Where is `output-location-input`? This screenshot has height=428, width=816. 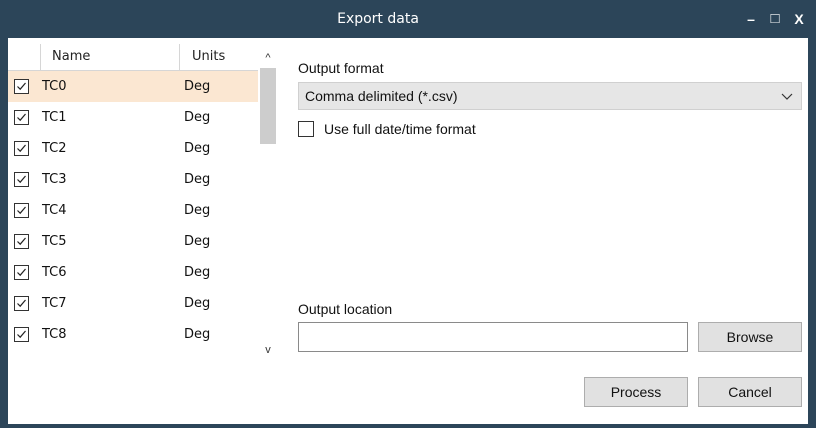 output-location-input is located at coordinates (493, 337).